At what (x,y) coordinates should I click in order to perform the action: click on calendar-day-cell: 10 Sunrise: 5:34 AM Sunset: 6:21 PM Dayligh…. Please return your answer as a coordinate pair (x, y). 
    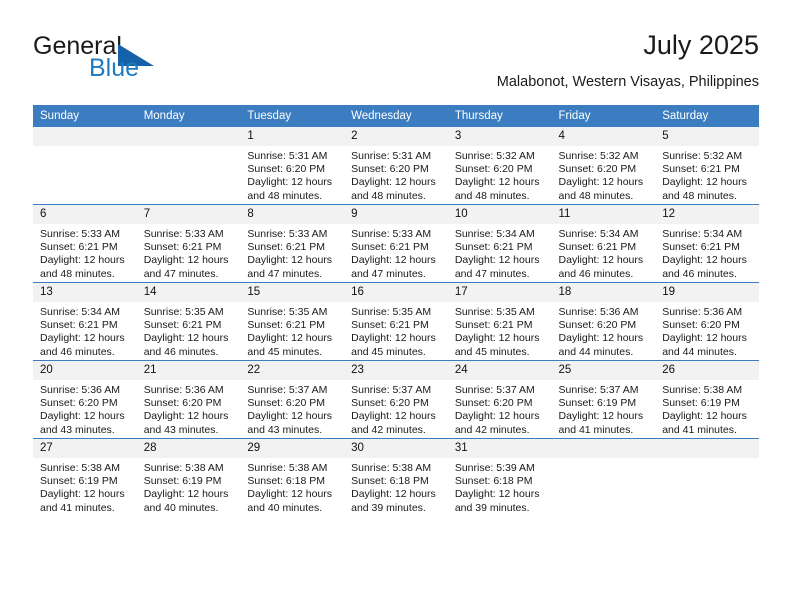
    Looking at the image, I should click on (499, 243).